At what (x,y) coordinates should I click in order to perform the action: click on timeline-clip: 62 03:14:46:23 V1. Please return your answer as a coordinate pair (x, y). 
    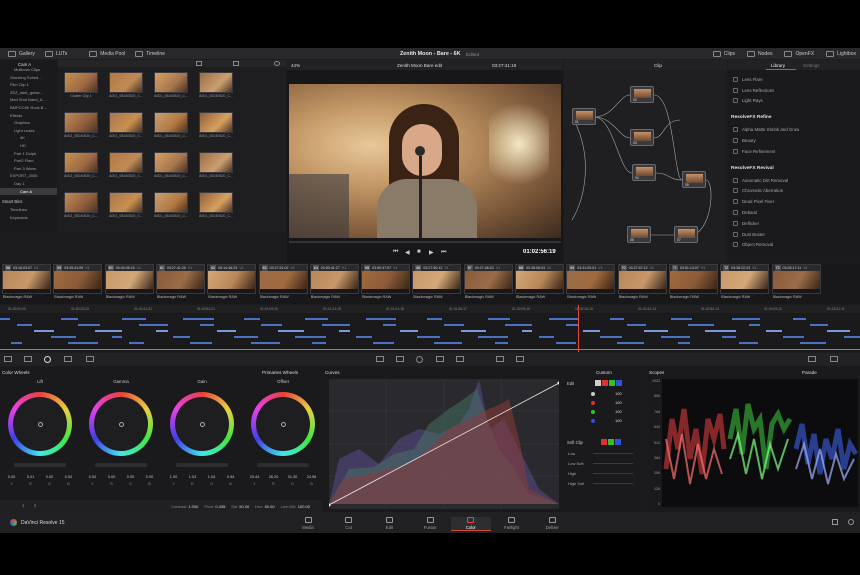
    Looking at the image, I should click on (232, 279).